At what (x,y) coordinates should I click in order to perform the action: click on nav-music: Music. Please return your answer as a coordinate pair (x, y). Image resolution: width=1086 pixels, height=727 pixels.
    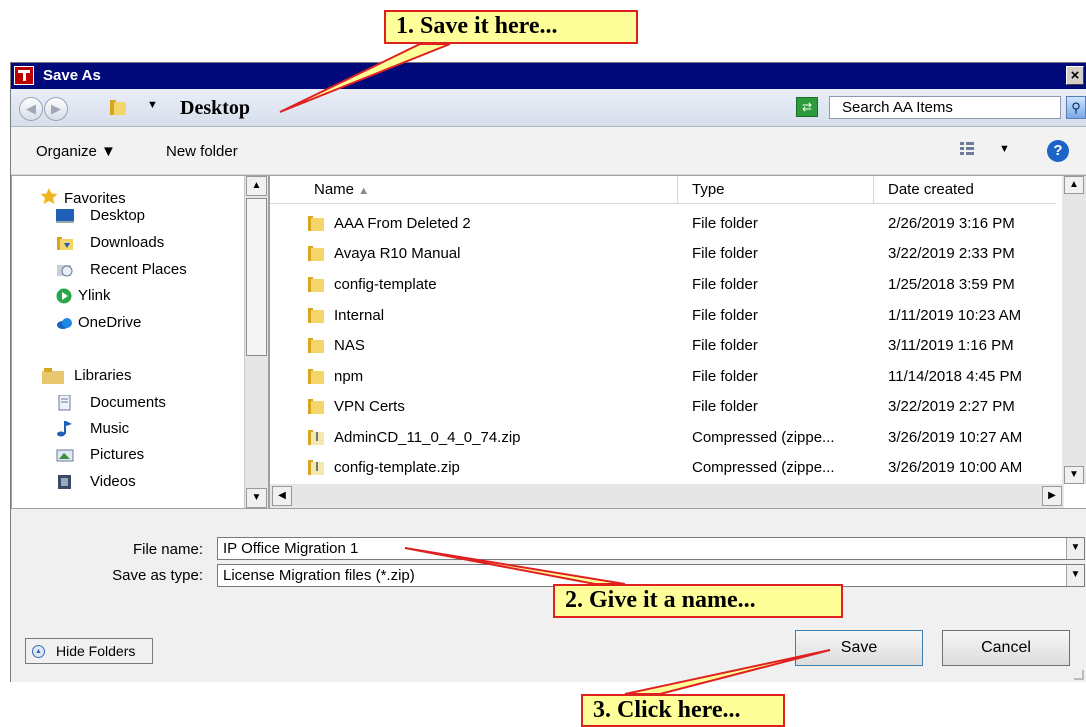
    Looking at the image, I should click on (128, 431).